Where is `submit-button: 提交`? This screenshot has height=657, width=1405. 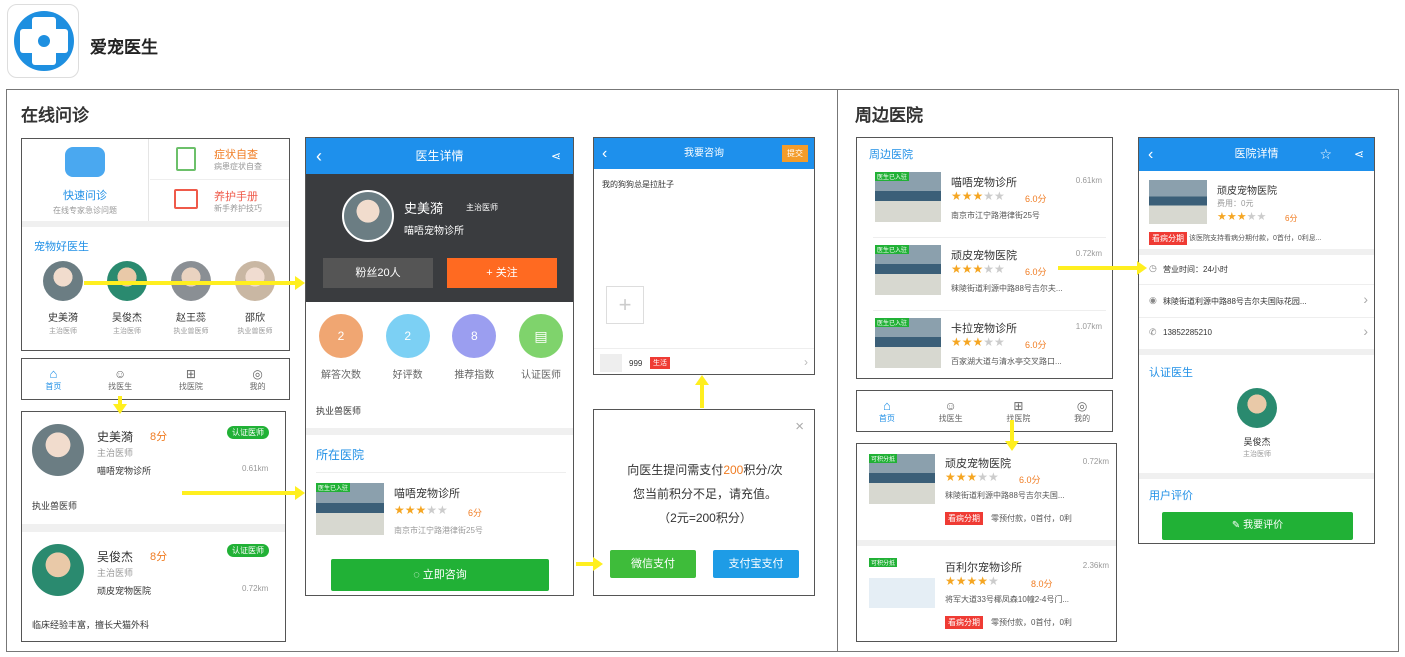
submit-button: 提交 is located at coordinates (795, 153).